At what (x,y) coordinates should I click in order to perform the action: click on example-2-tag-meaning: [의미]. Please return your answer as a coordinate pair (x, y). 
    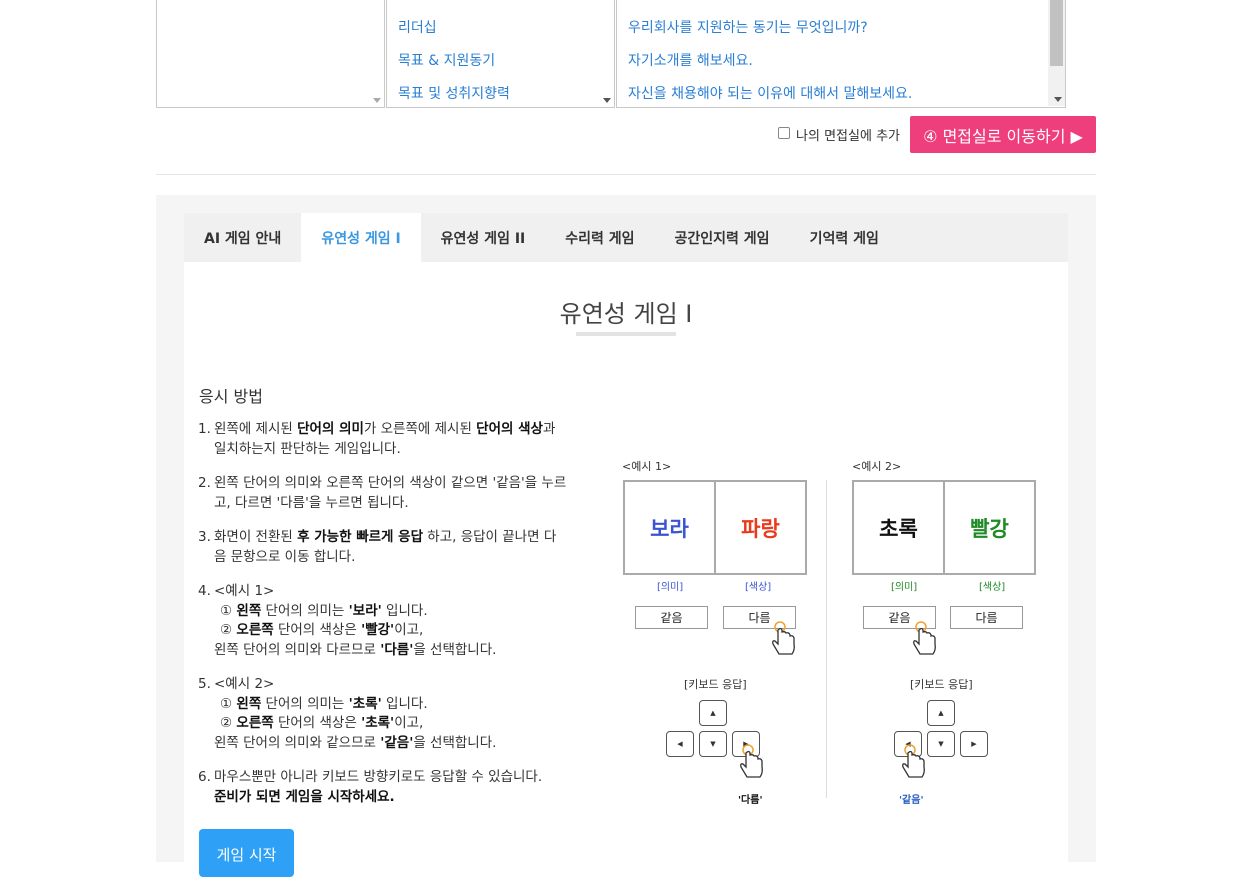
    Looking at the image, I should click on (904, 587).